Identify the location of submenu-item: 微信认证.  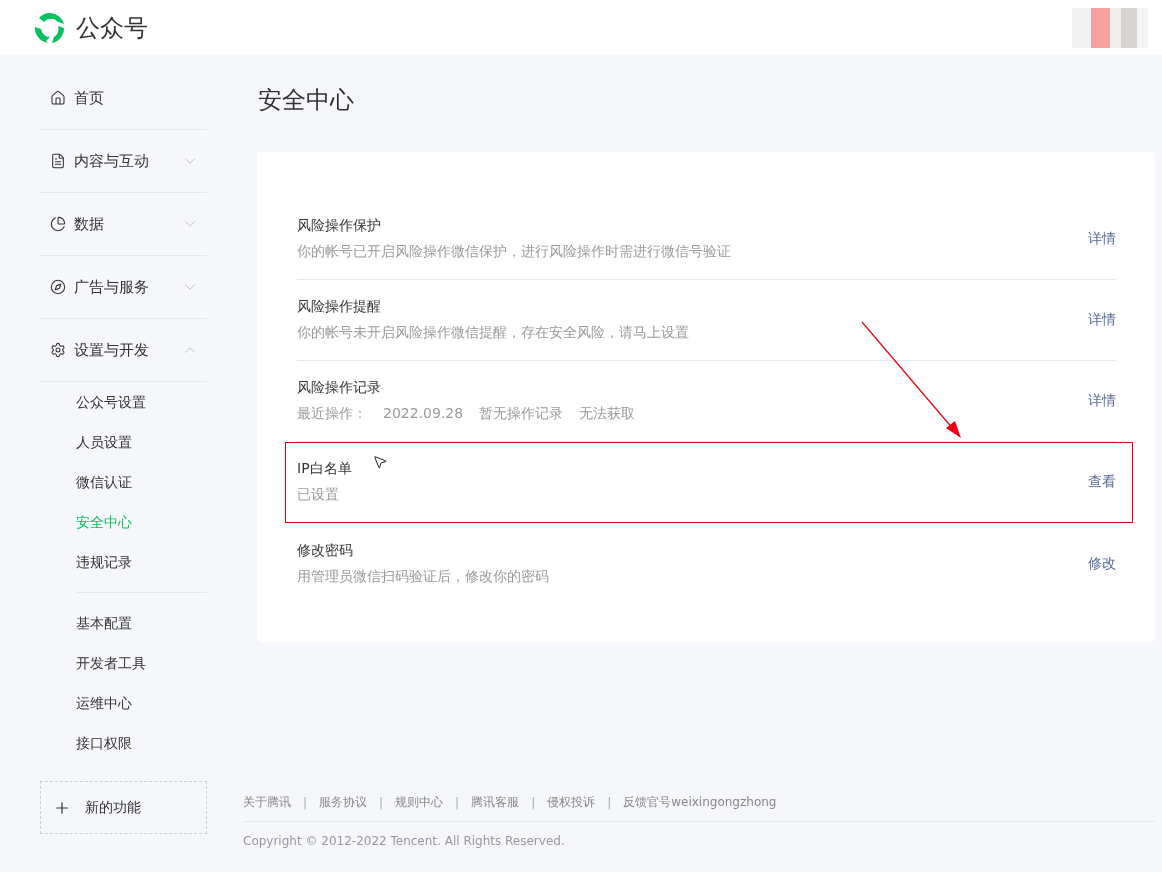
(104, 482).